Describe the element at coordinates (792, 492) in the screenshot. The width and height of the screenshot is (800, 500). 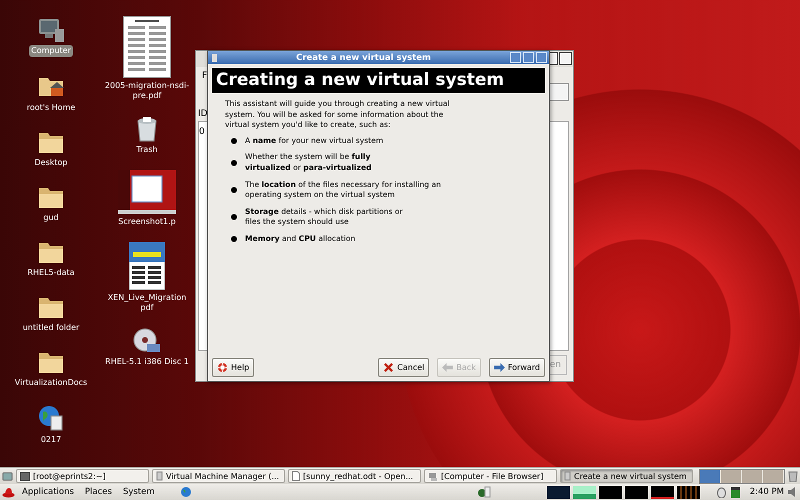
I see `speaker-icon` at that location.